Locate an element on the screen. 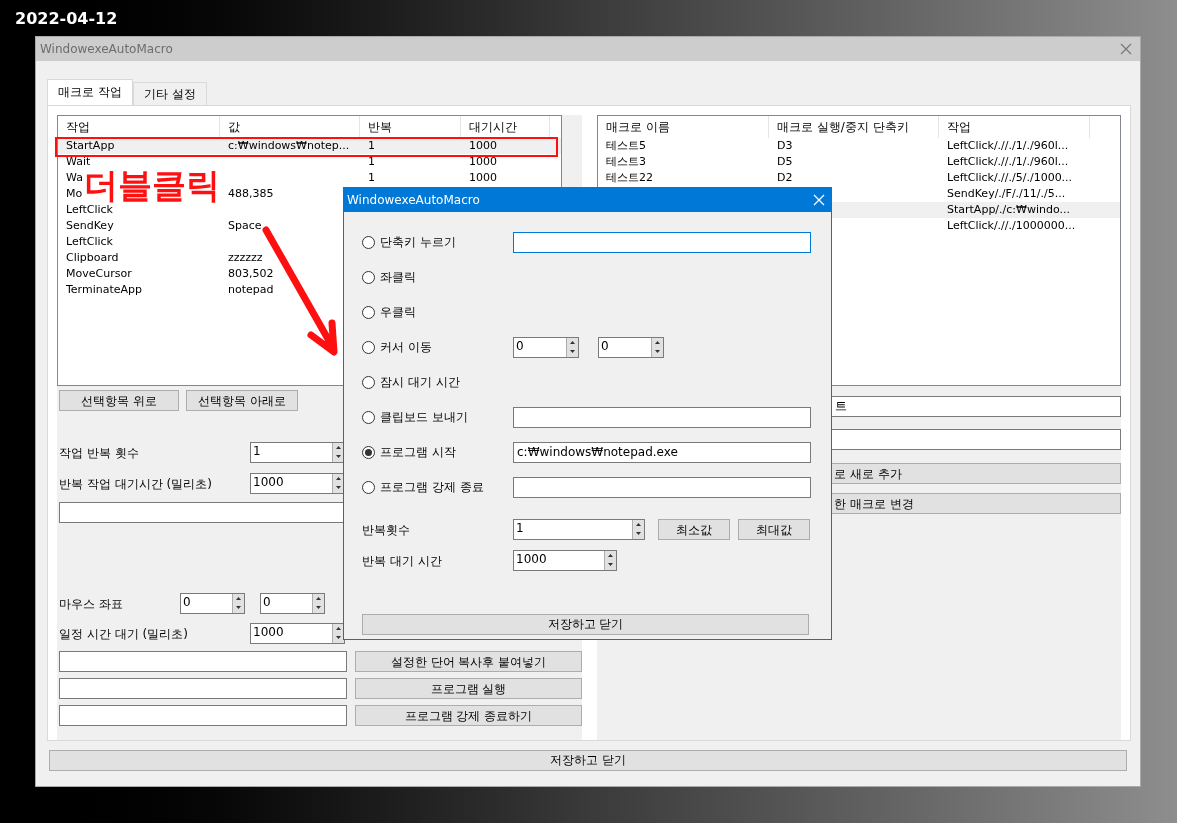  option-label: 클립보드 보내기 is located at coordinates (424, 417).